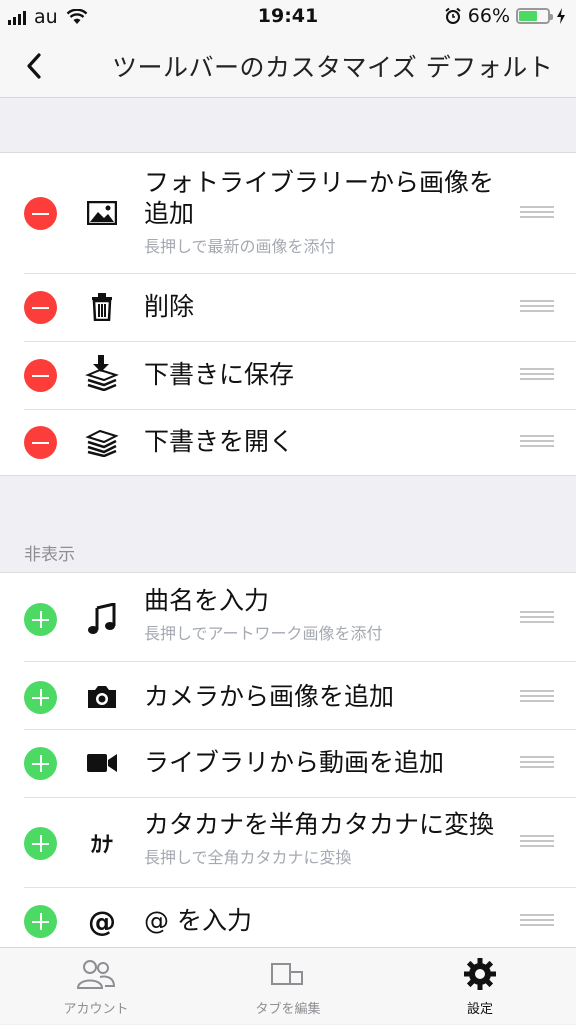  I want to click on list-item: フォトライブラリーから画像を追加 長押しで最新の画像を添付, so click(288, 213).